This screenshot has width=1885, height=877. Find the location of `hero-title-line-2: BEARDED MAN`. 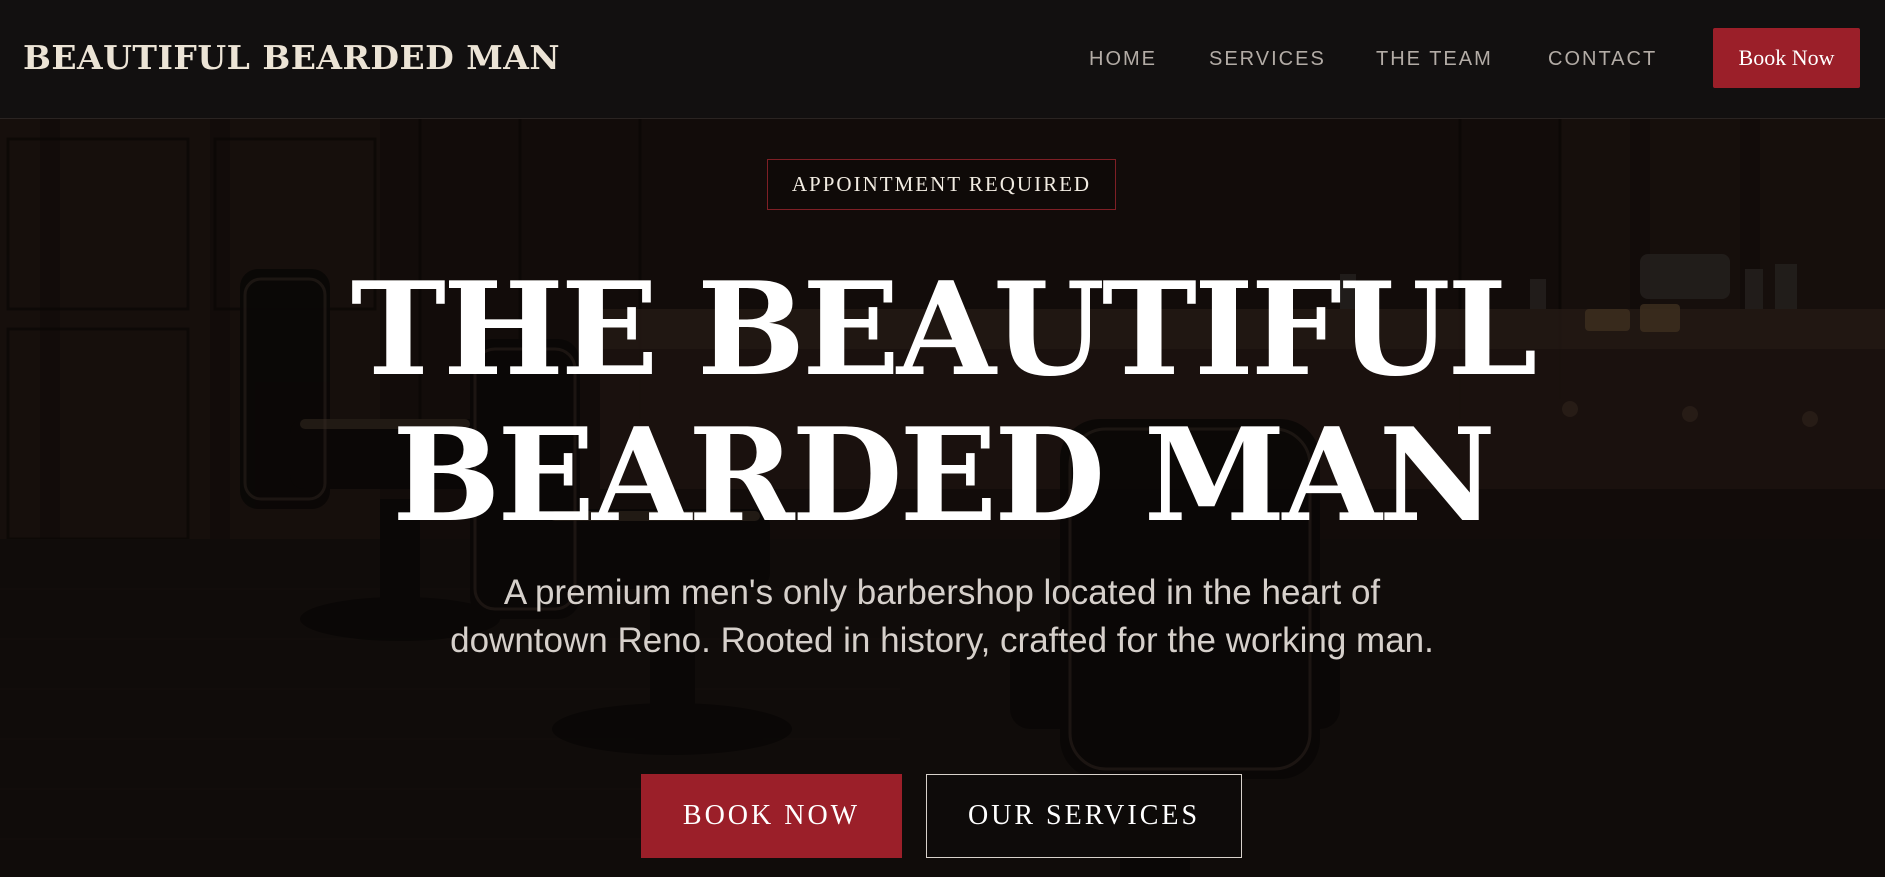

hero-title-line-2: BEARDED MAN is located at coordinates (944, 476).